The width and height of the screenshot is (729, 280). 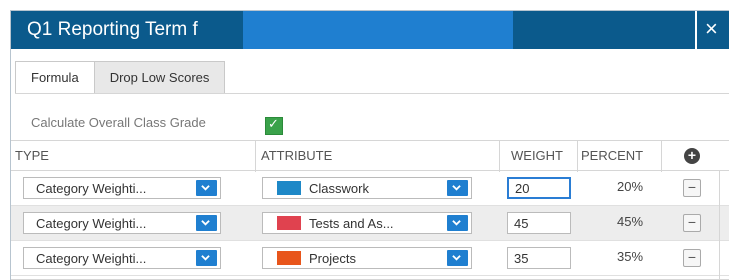 What do you see at coordinates (339, 188) in the screenshot?
I see `attribute-dropdown-value: Classwork` at bounding box center [339, 188].